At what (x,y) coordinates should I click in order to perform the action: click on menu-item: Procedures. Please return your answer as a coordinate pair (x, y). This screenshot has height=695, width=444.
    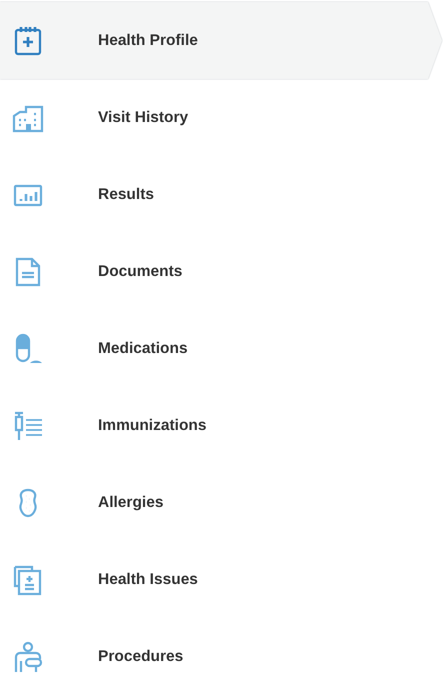
    Looking at the image, I should click on (222, 656).